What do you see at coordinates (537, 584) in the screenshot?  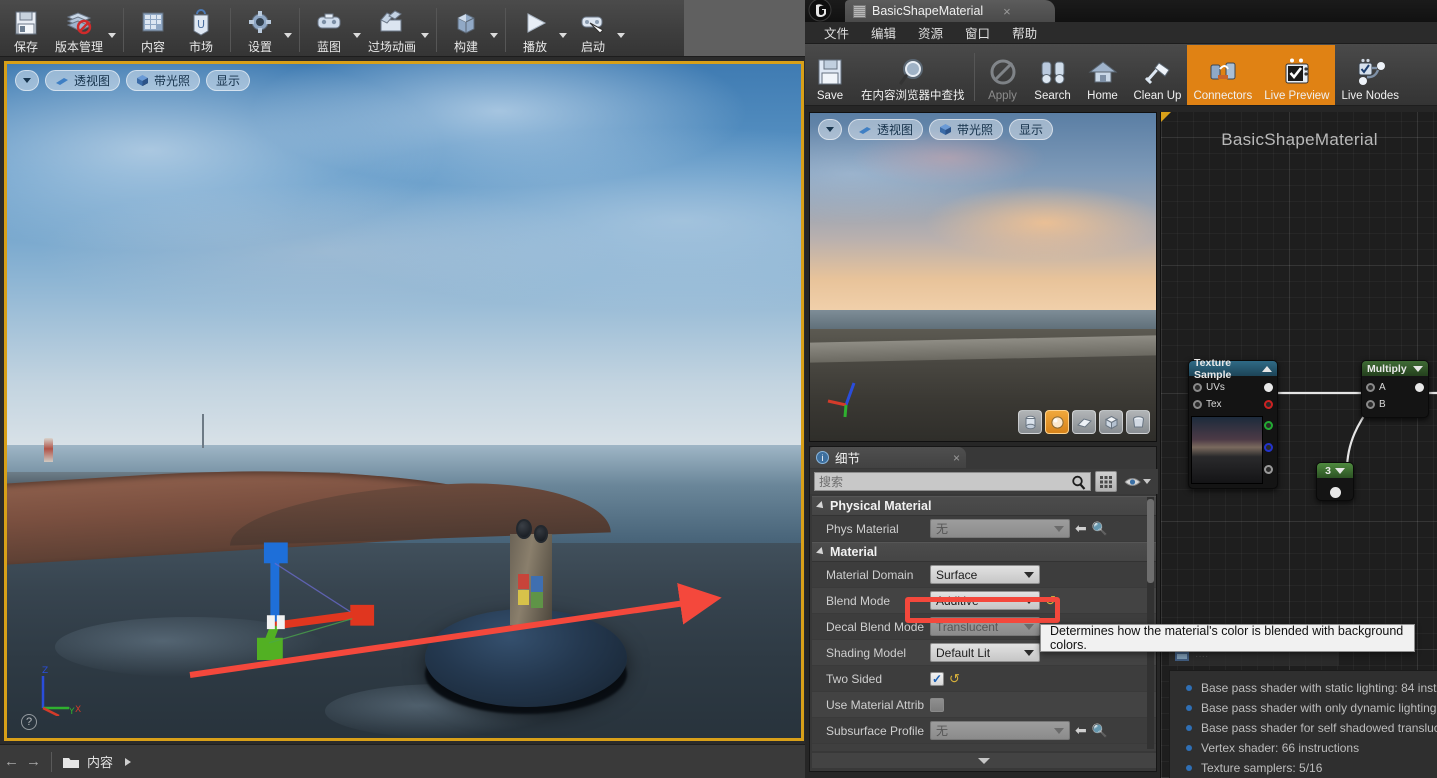 I see `viewport-color-swatch-blue` at bounding box center [537, 584].